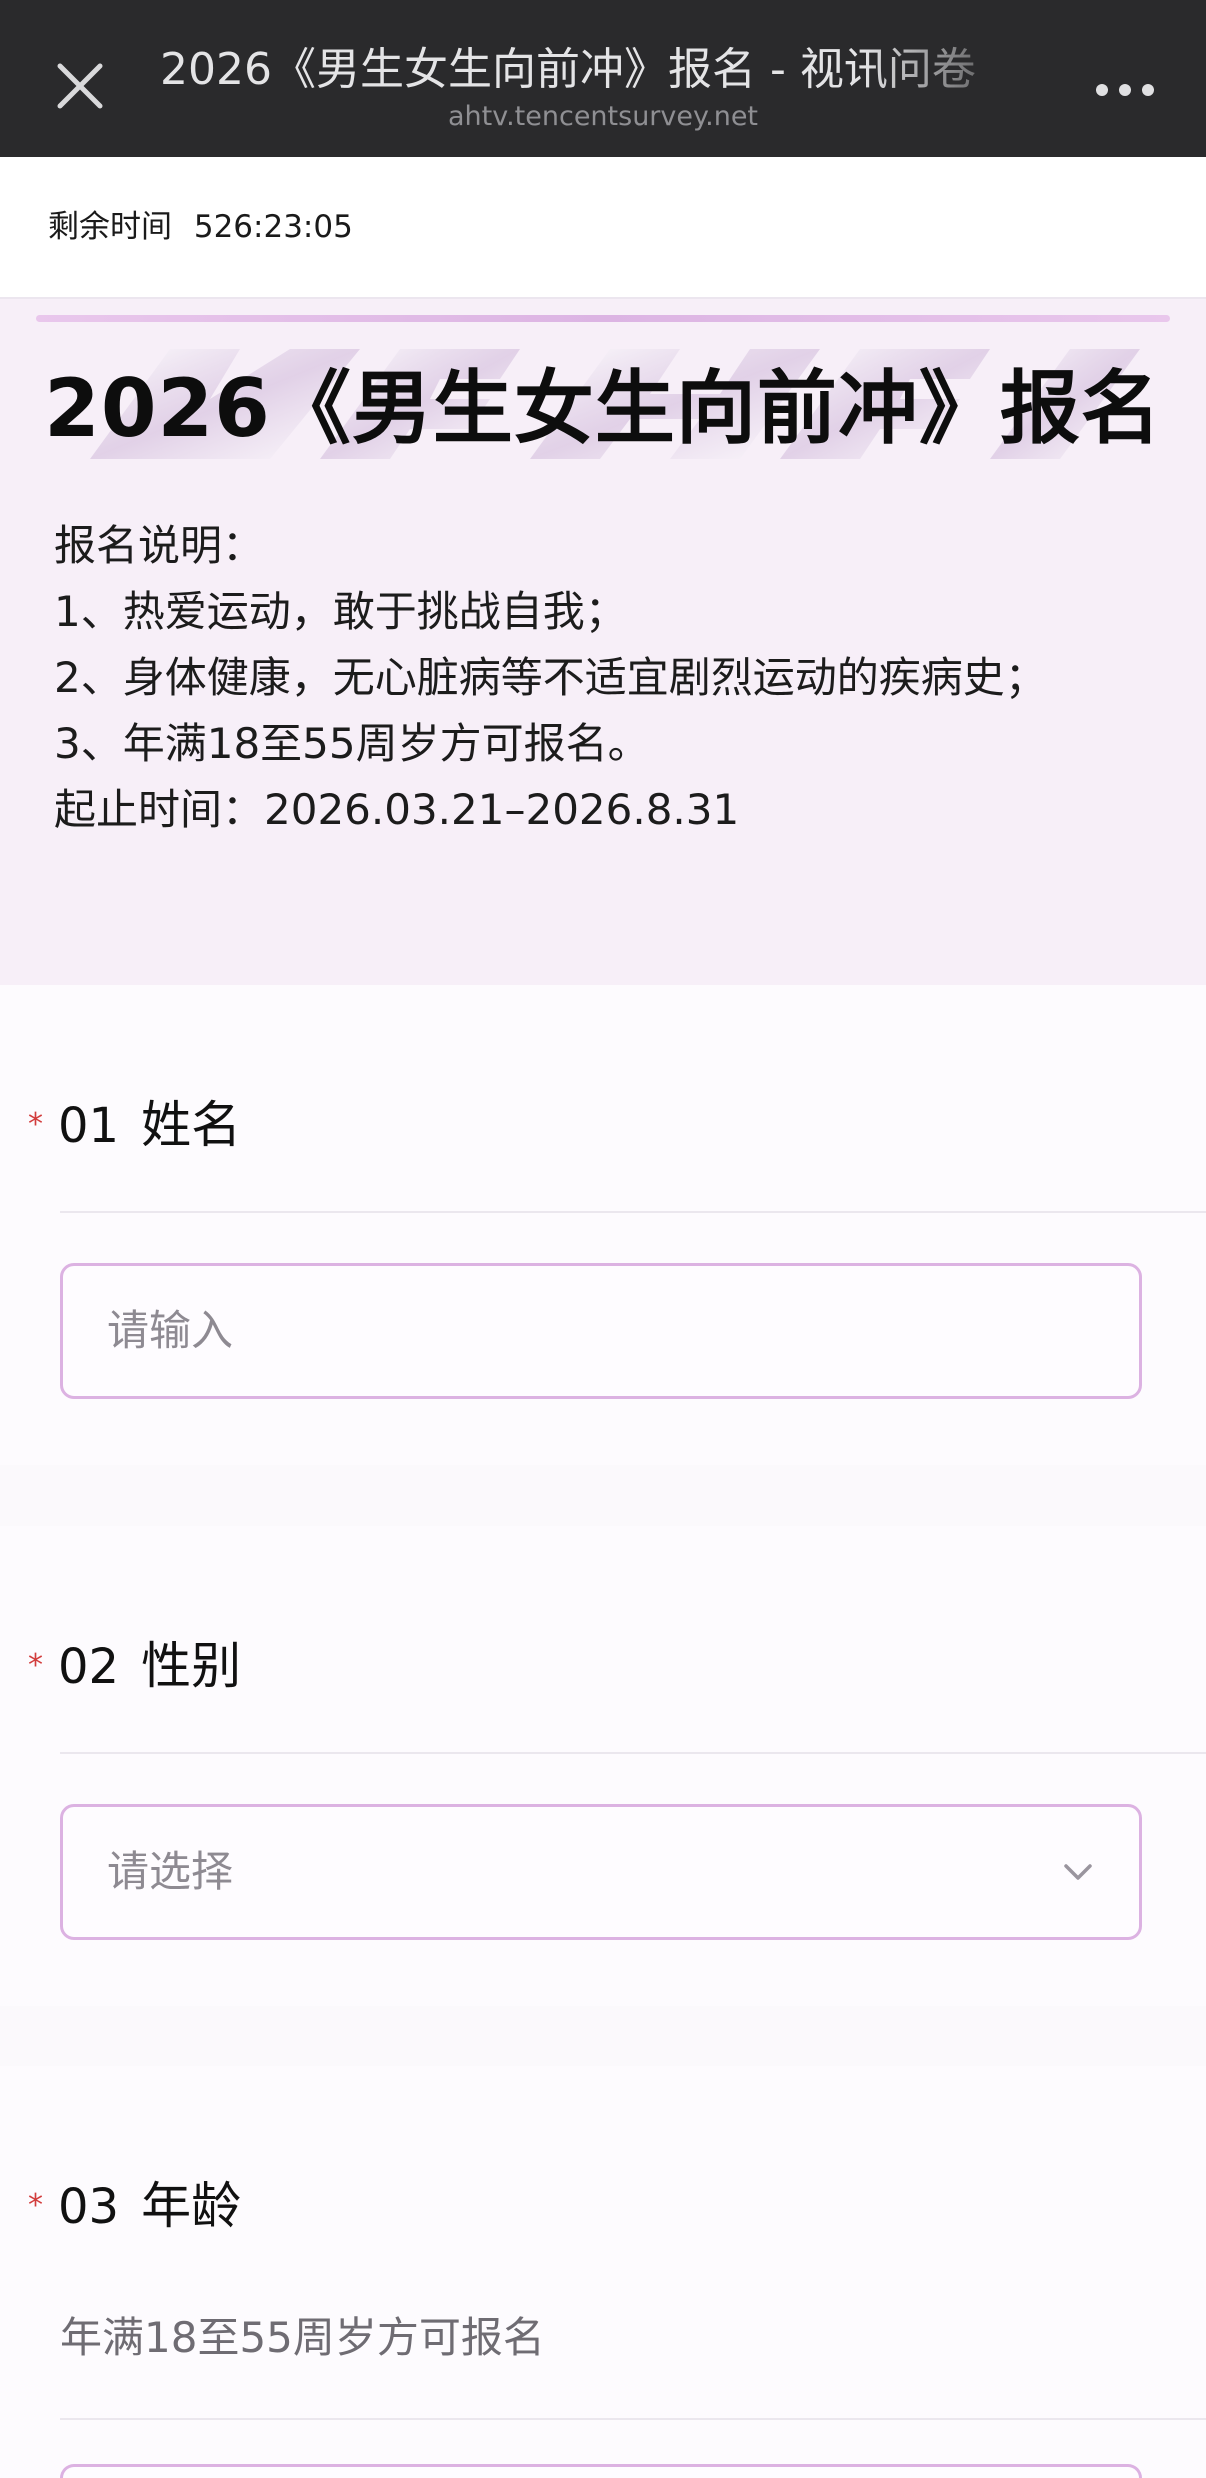 This screenshot has width=1206, height=2478. Describe the element at coordinates (191, 2206) in the screenshot. I see `question-label: 年龄` at that location.